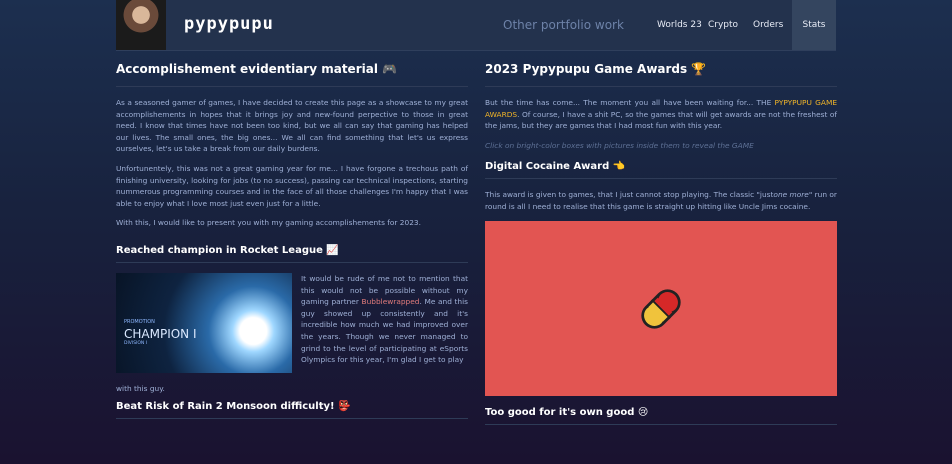 This screenshot has width=952, height=464. I want to click on award-1-reveal-box, so click(661, 308).